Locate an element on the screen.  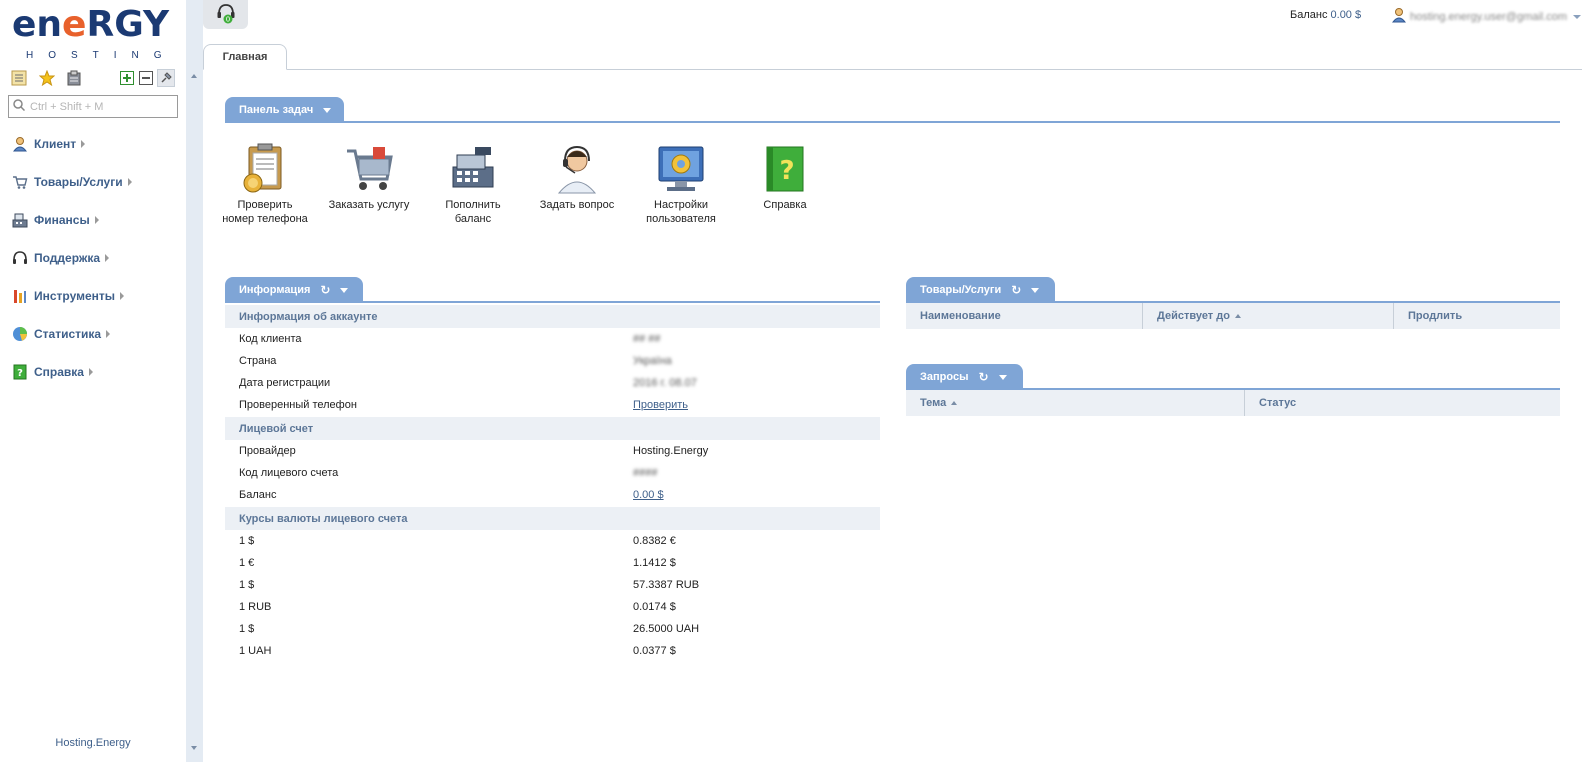
search-icon is located at coordinates (19, 106).